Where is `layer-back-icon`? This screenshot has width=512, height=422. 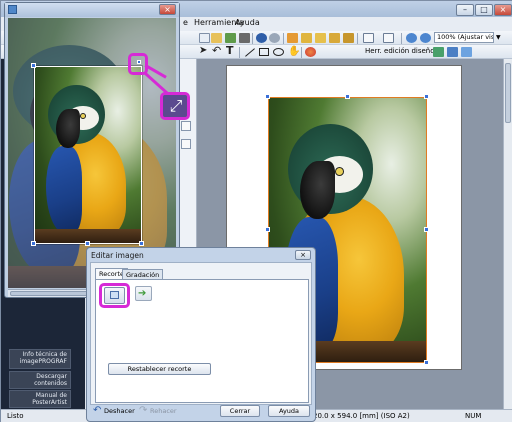 layer-back-icon is located at coordinates (334, 38).